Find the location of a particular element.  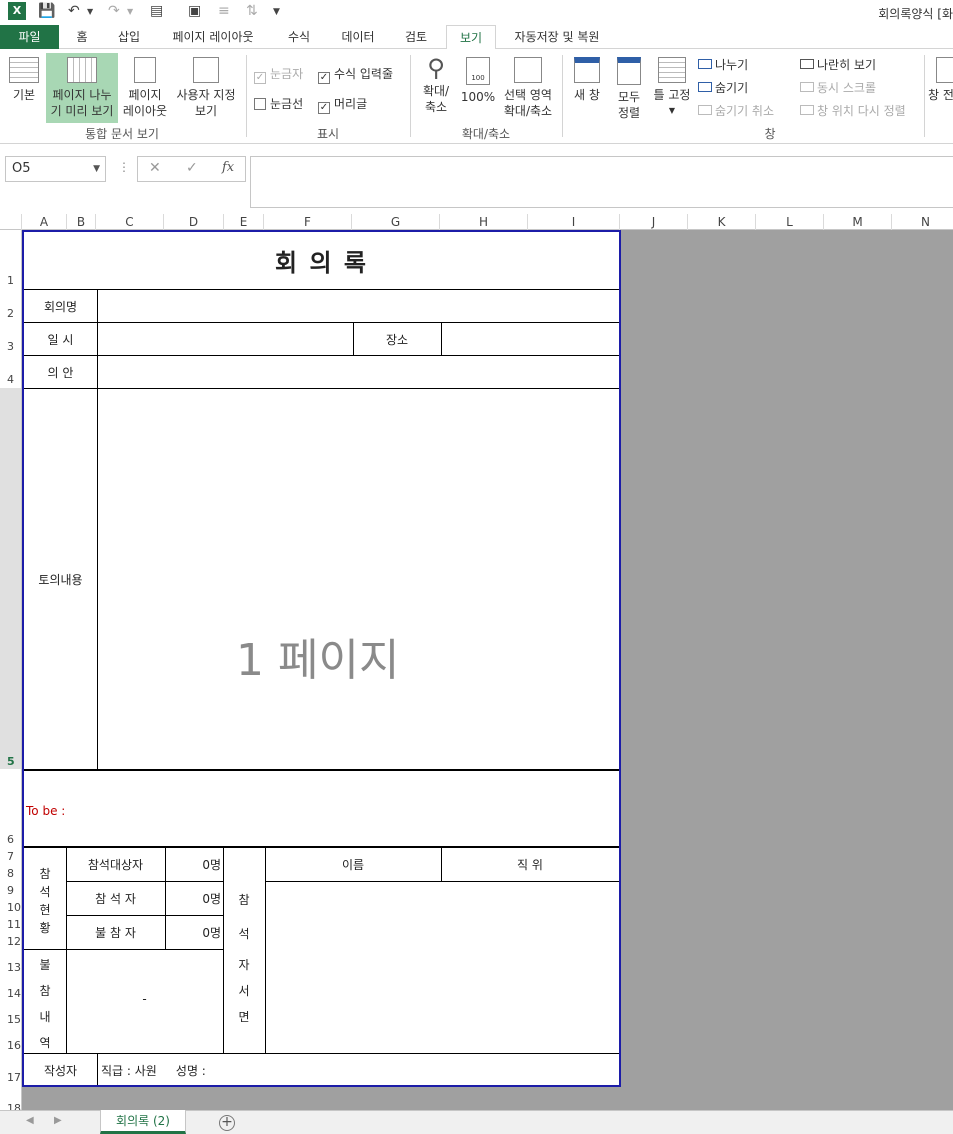

row-header: 2 is located at coordinates (10, 313).